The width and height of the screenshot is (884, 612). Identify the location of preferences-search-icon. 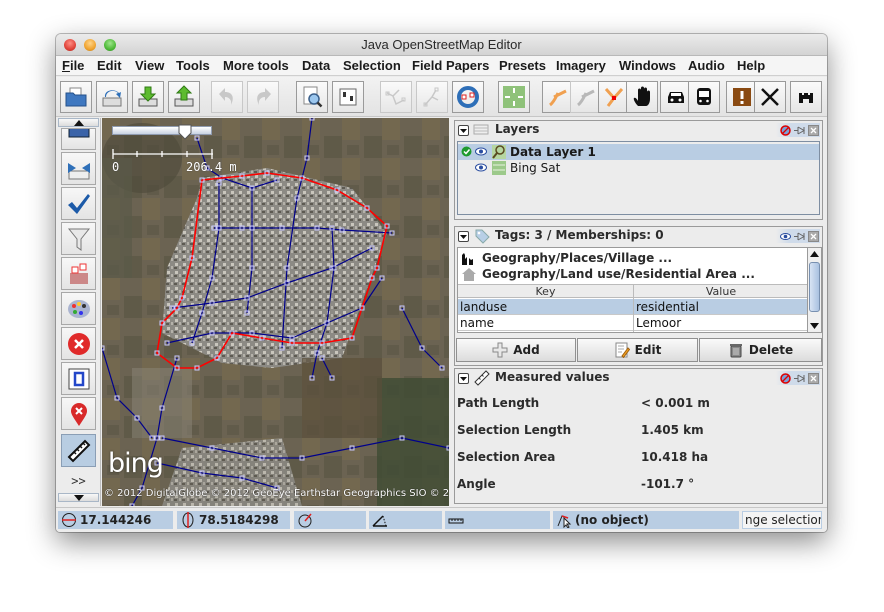
(313, 97).